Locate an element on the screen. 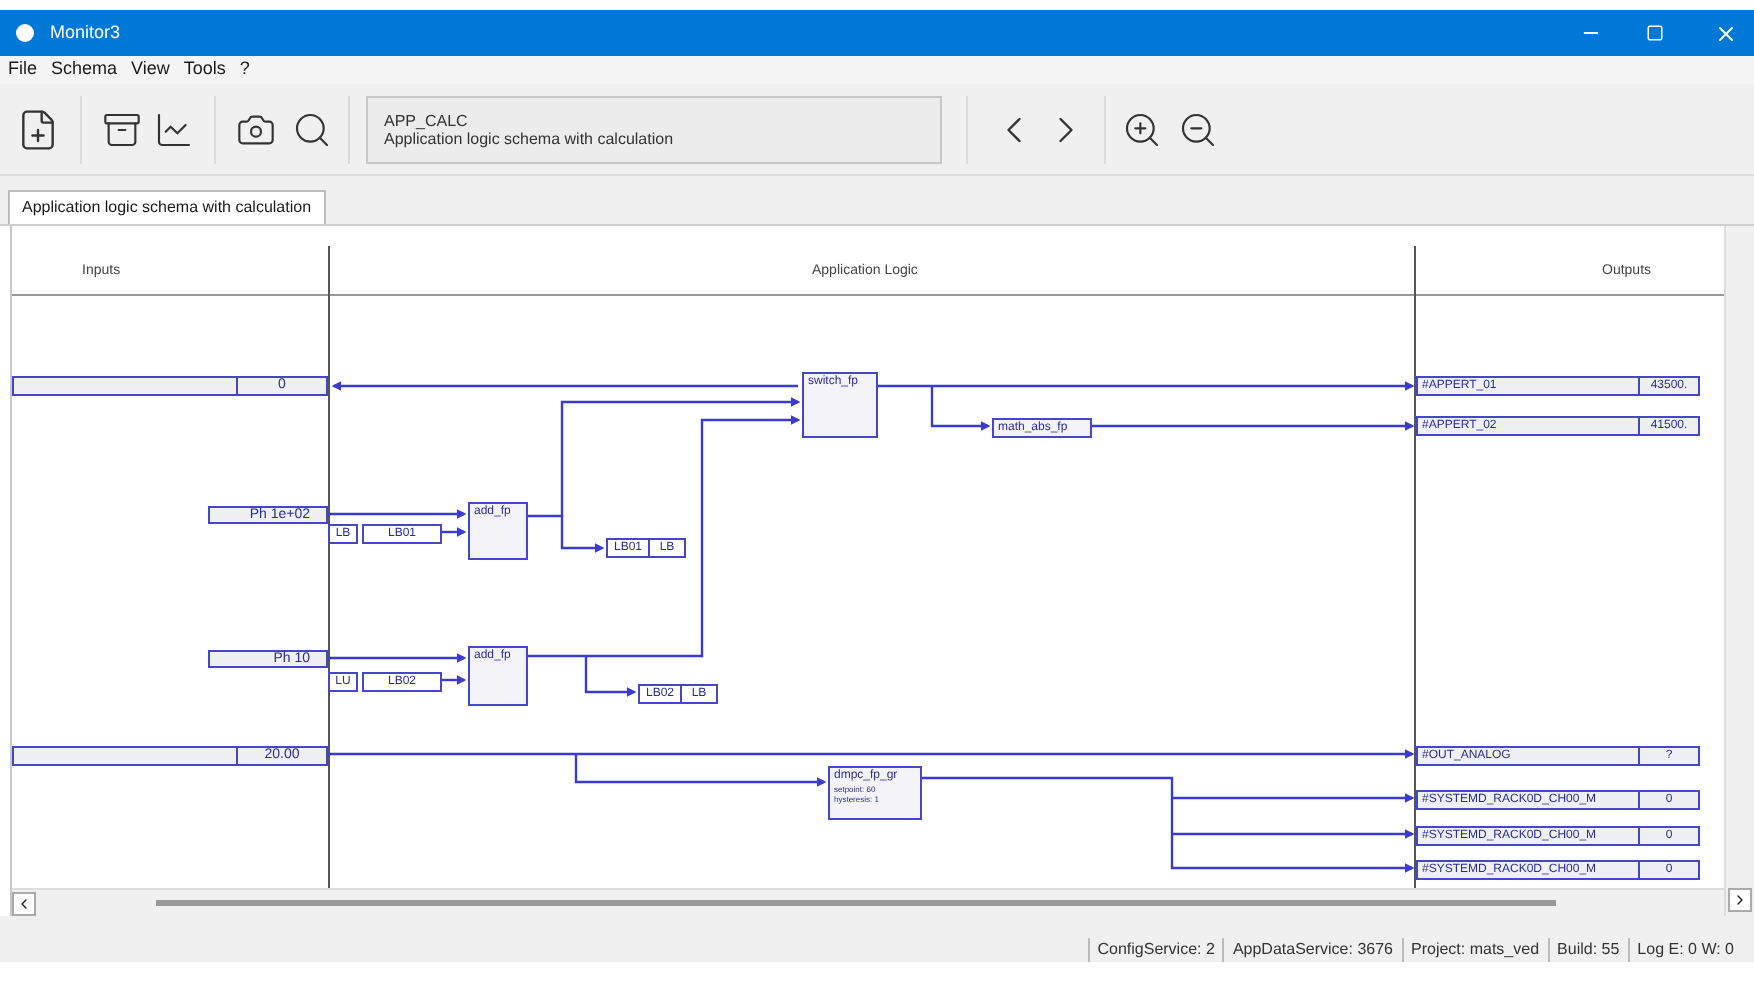 The image size is (1754, 982). search-icon is located at coordinates (312, 129).